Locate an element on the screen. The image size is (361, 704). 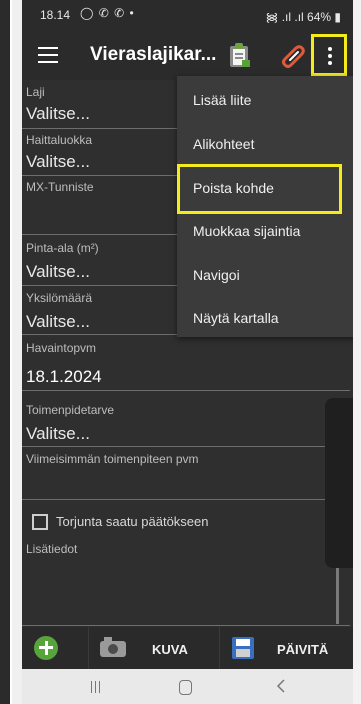
menu-item-nayta-kartalla: Näytä kartalla is located at coordinates (236, 318).